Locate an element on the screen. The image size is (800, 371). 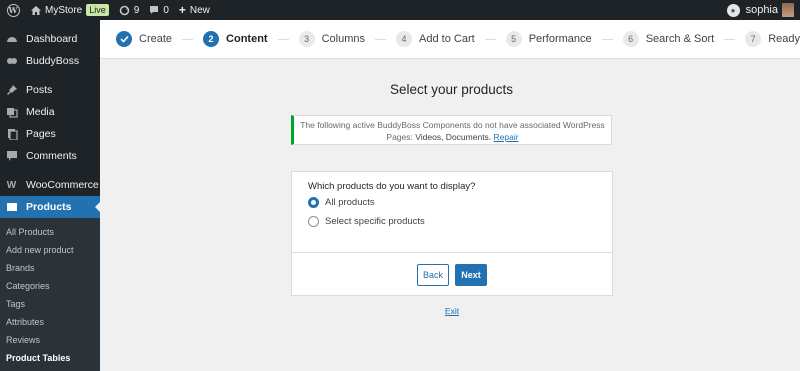
sidebar-item-label: Comments is located at coordinates (51, 156).